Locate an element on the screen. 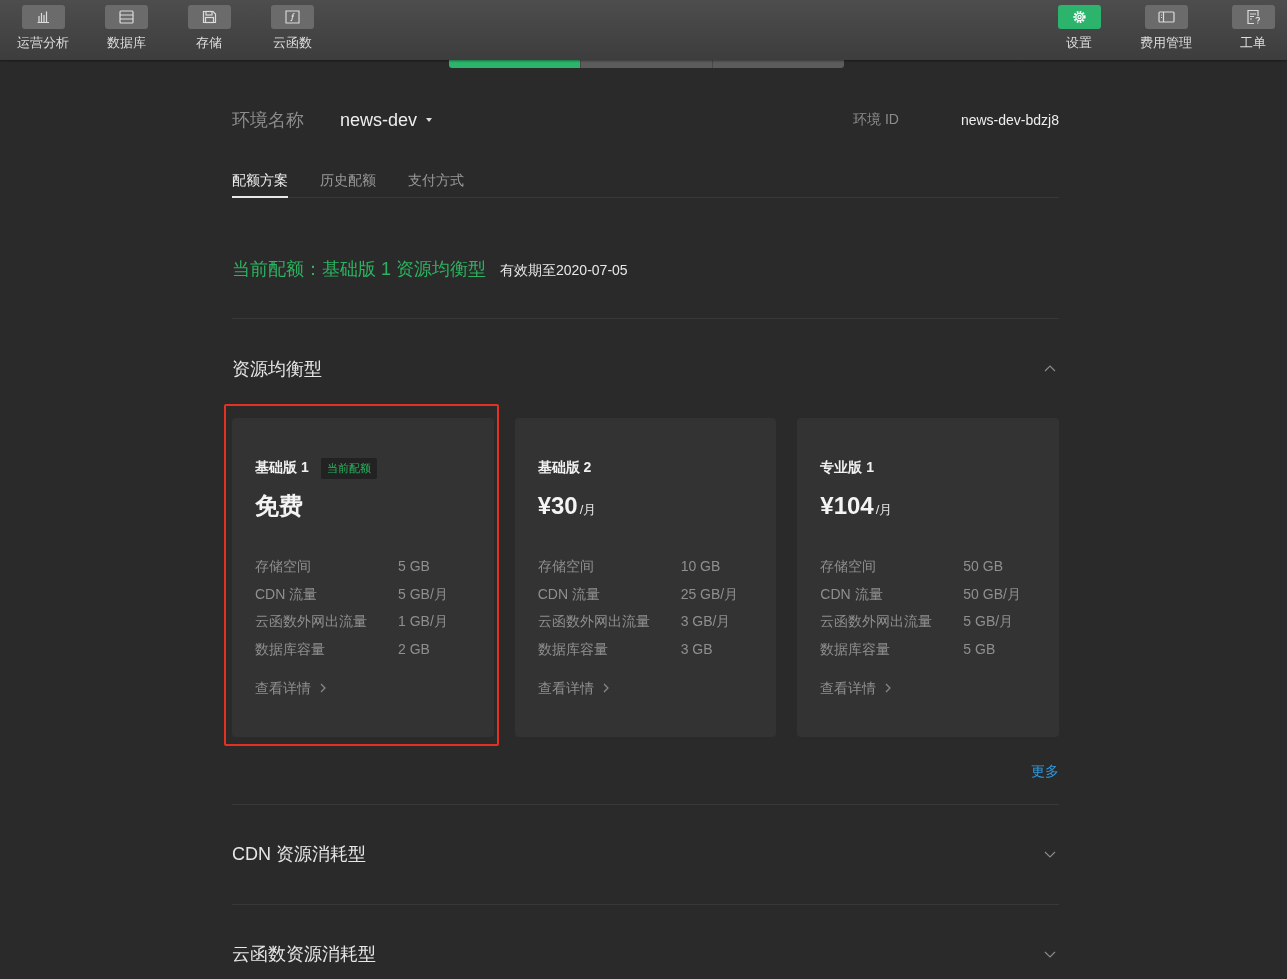  environment-id: news-dev-bdzj8 is located at coordinates (1009, 120).